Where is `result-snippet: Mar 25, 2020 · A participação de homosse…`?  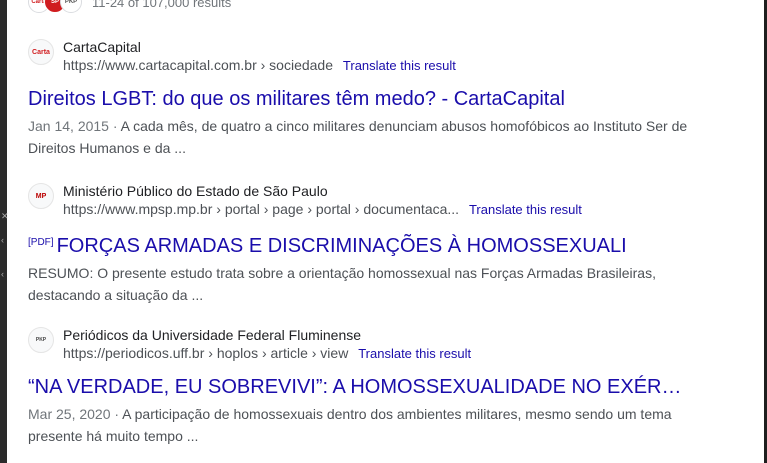
result-snippet: Mar 25, 2020 · A participação de homosse… is located at coordinates (358, 425).